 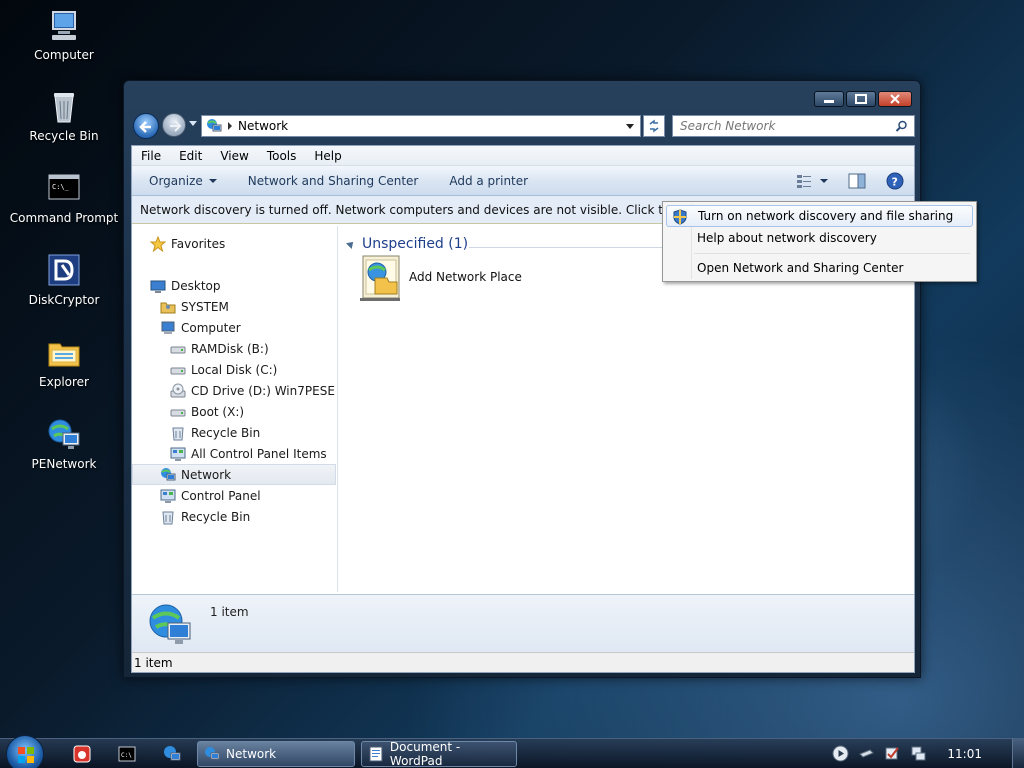 I want to click on menu-file: File, so click(x=151, y=156).